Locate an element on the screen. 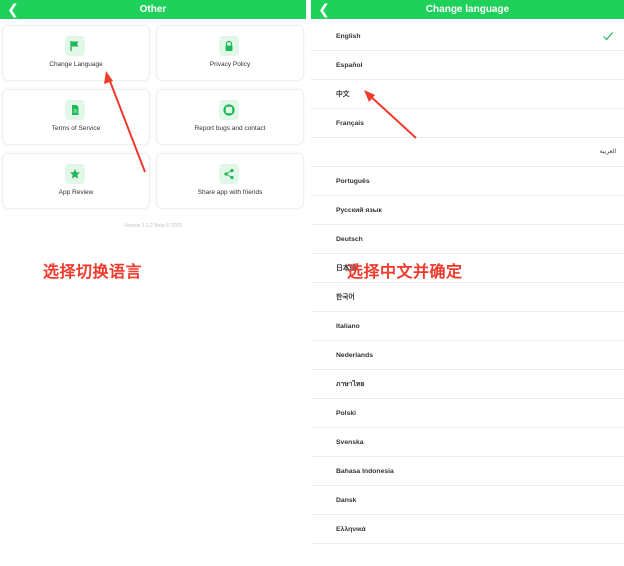  language-item-korean: 한국어 is located at coordinates (467, 297).